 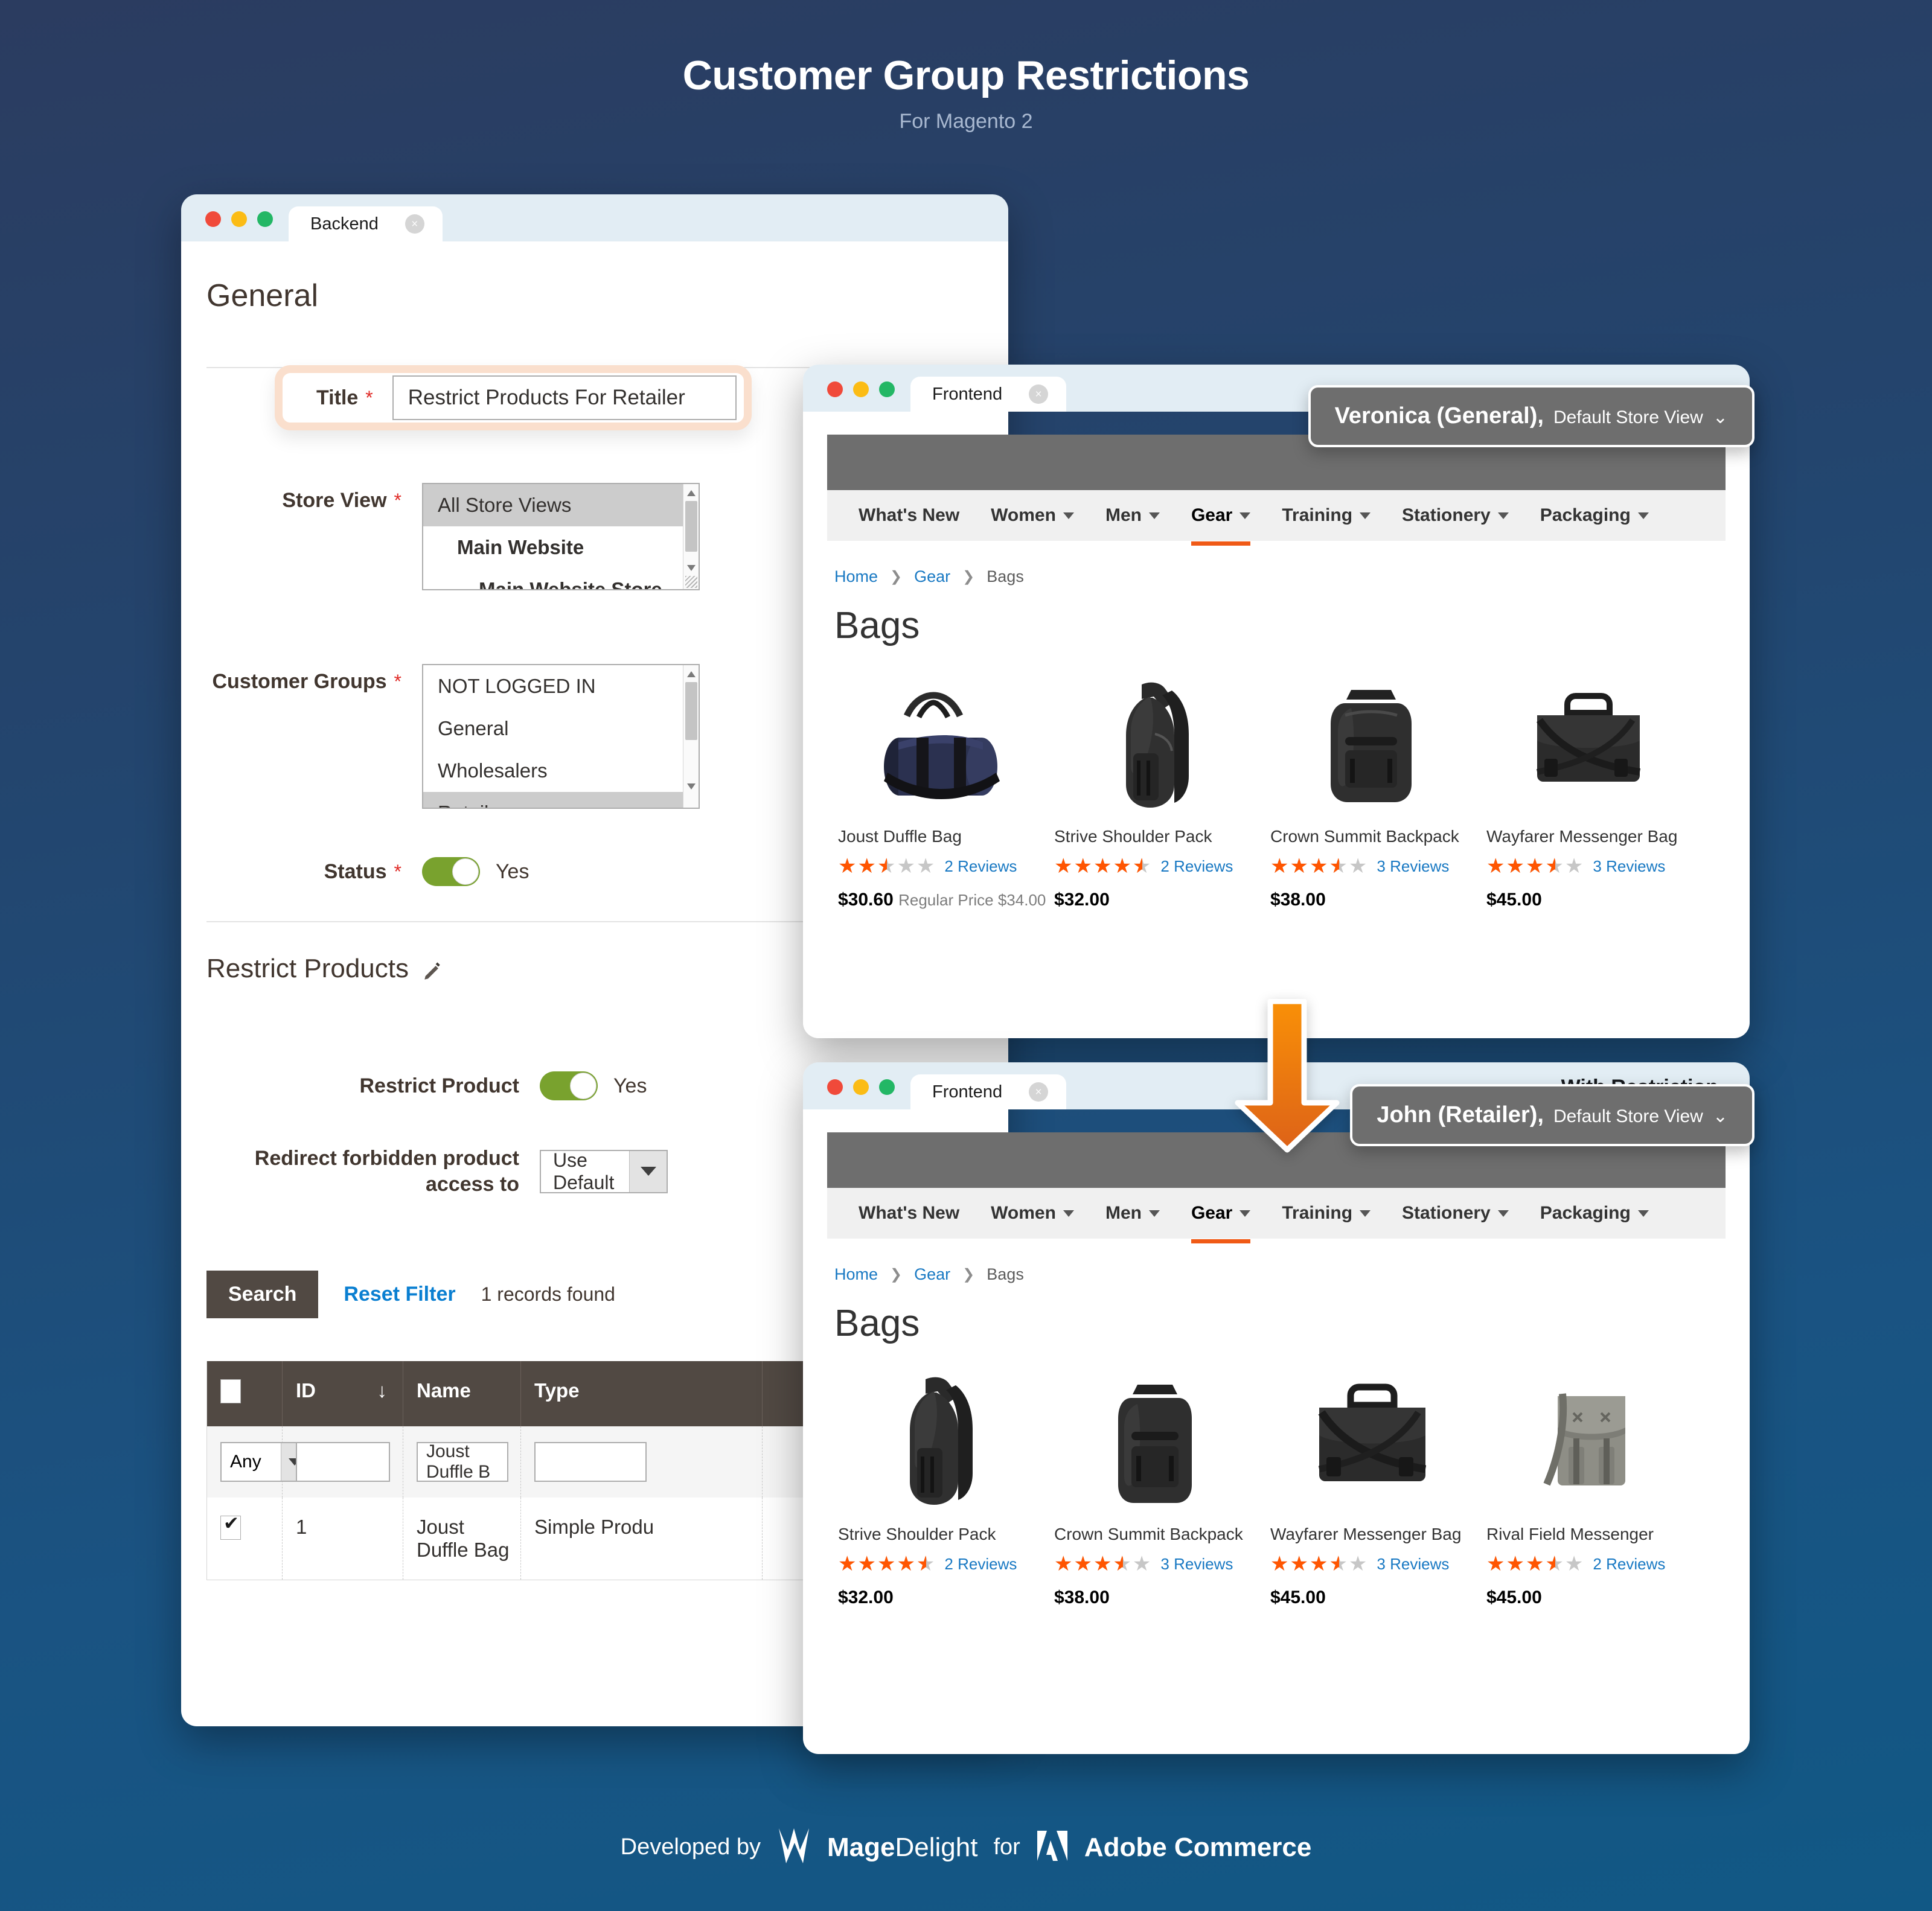 I want to click on store-view-option: Main Website, so click(x=561, y=547).